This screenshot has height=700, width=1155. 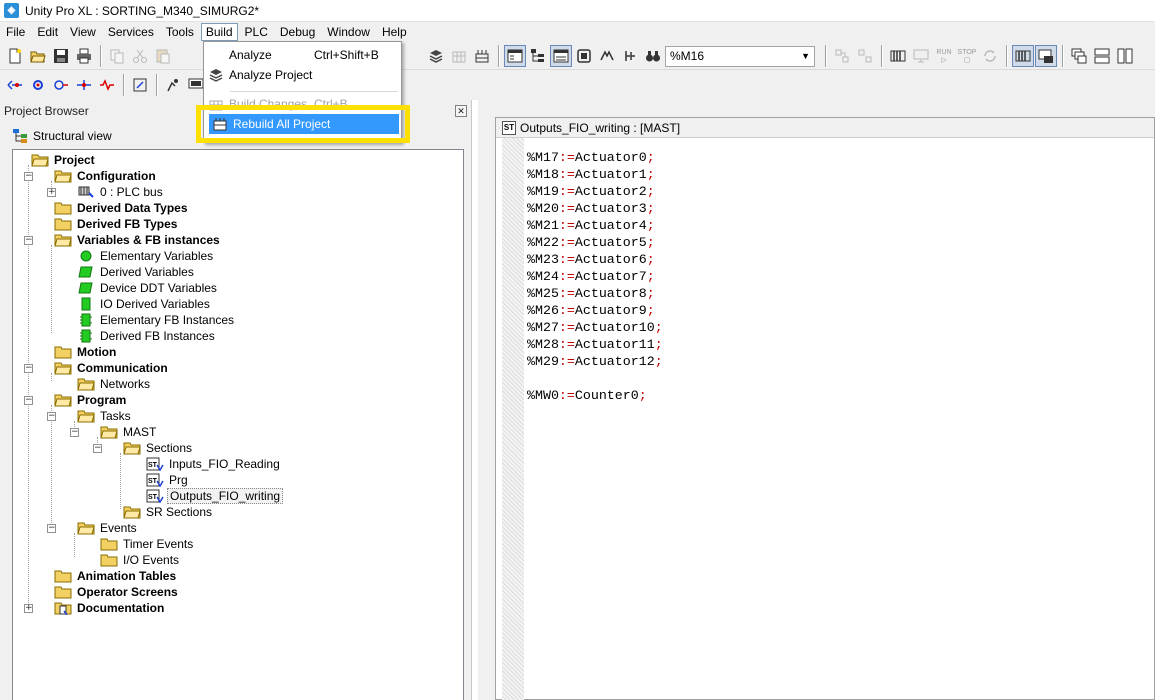 What do you see at coordinates (117, 56) in the screenshot?
I see `copy-button` at bounding box center [117, 56].